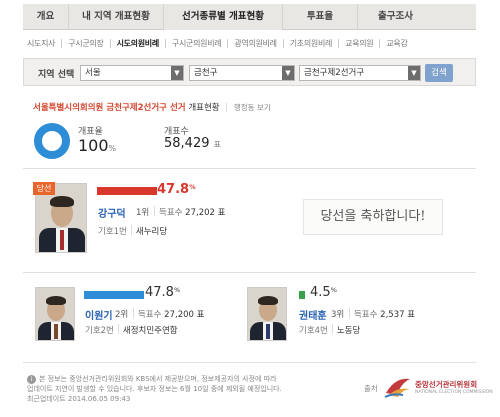 Image resolution: width=500 pixels, height=417 pixels. I want to click on candidate-rank-2: 2위, so click(122, 315).